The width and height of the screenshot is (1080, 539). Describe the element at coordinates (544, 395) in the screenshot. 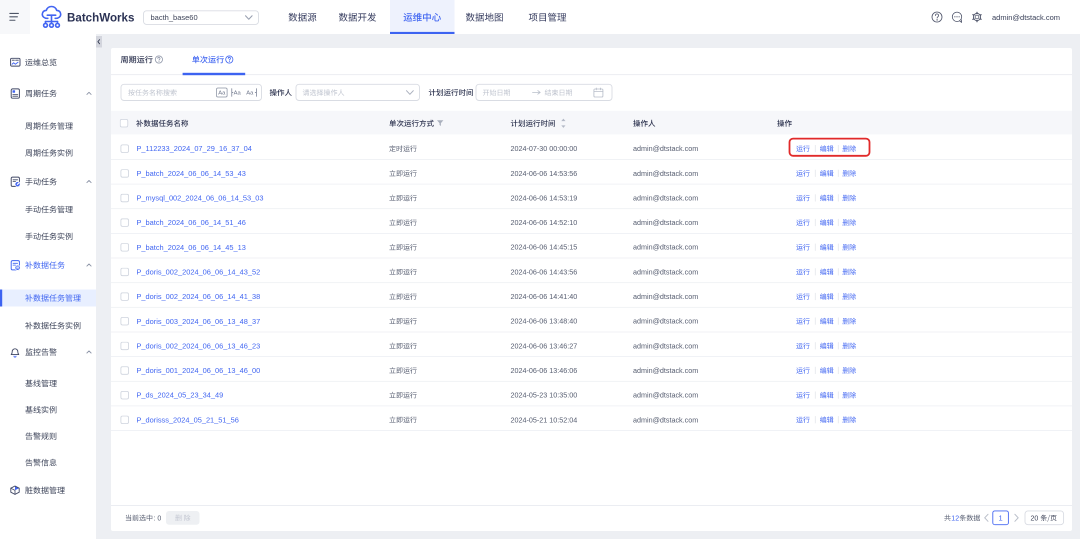

I see `svg-text: 2024-05-23 10:35:00` at that location.